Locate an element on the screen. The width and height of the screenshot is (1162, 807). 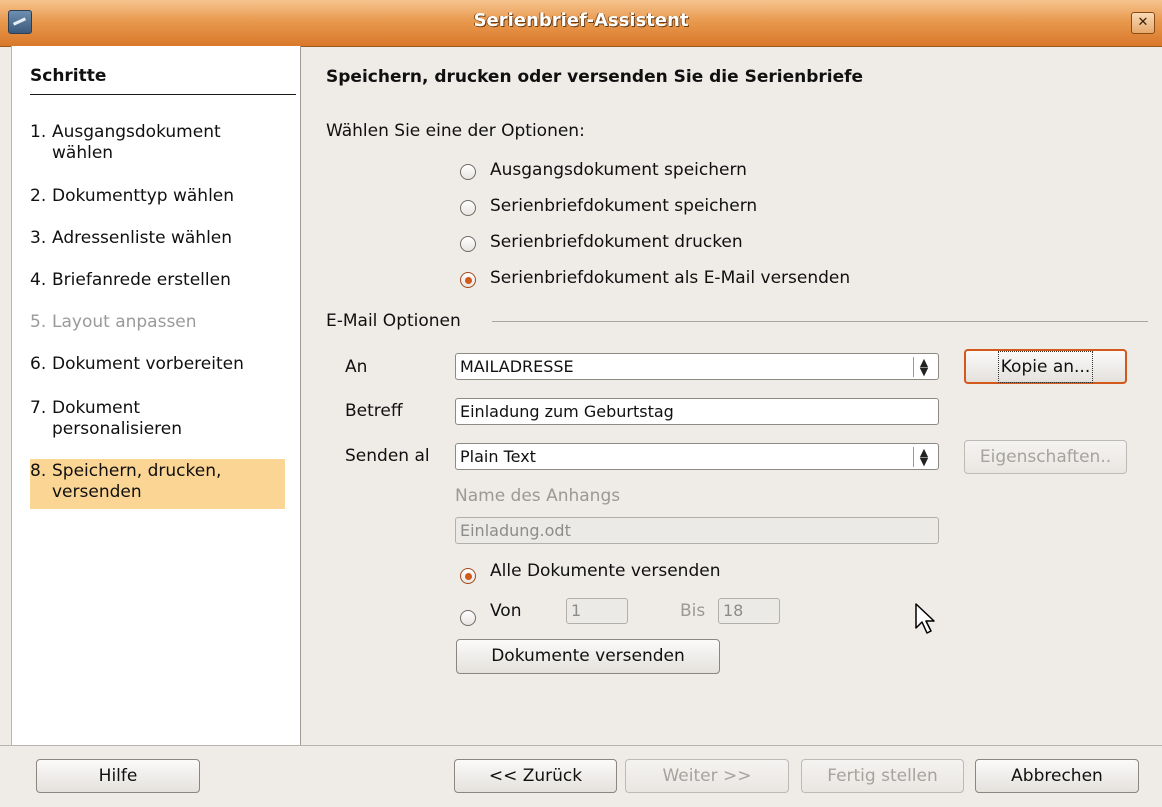
radio-range is located at coordinates (468, 618).